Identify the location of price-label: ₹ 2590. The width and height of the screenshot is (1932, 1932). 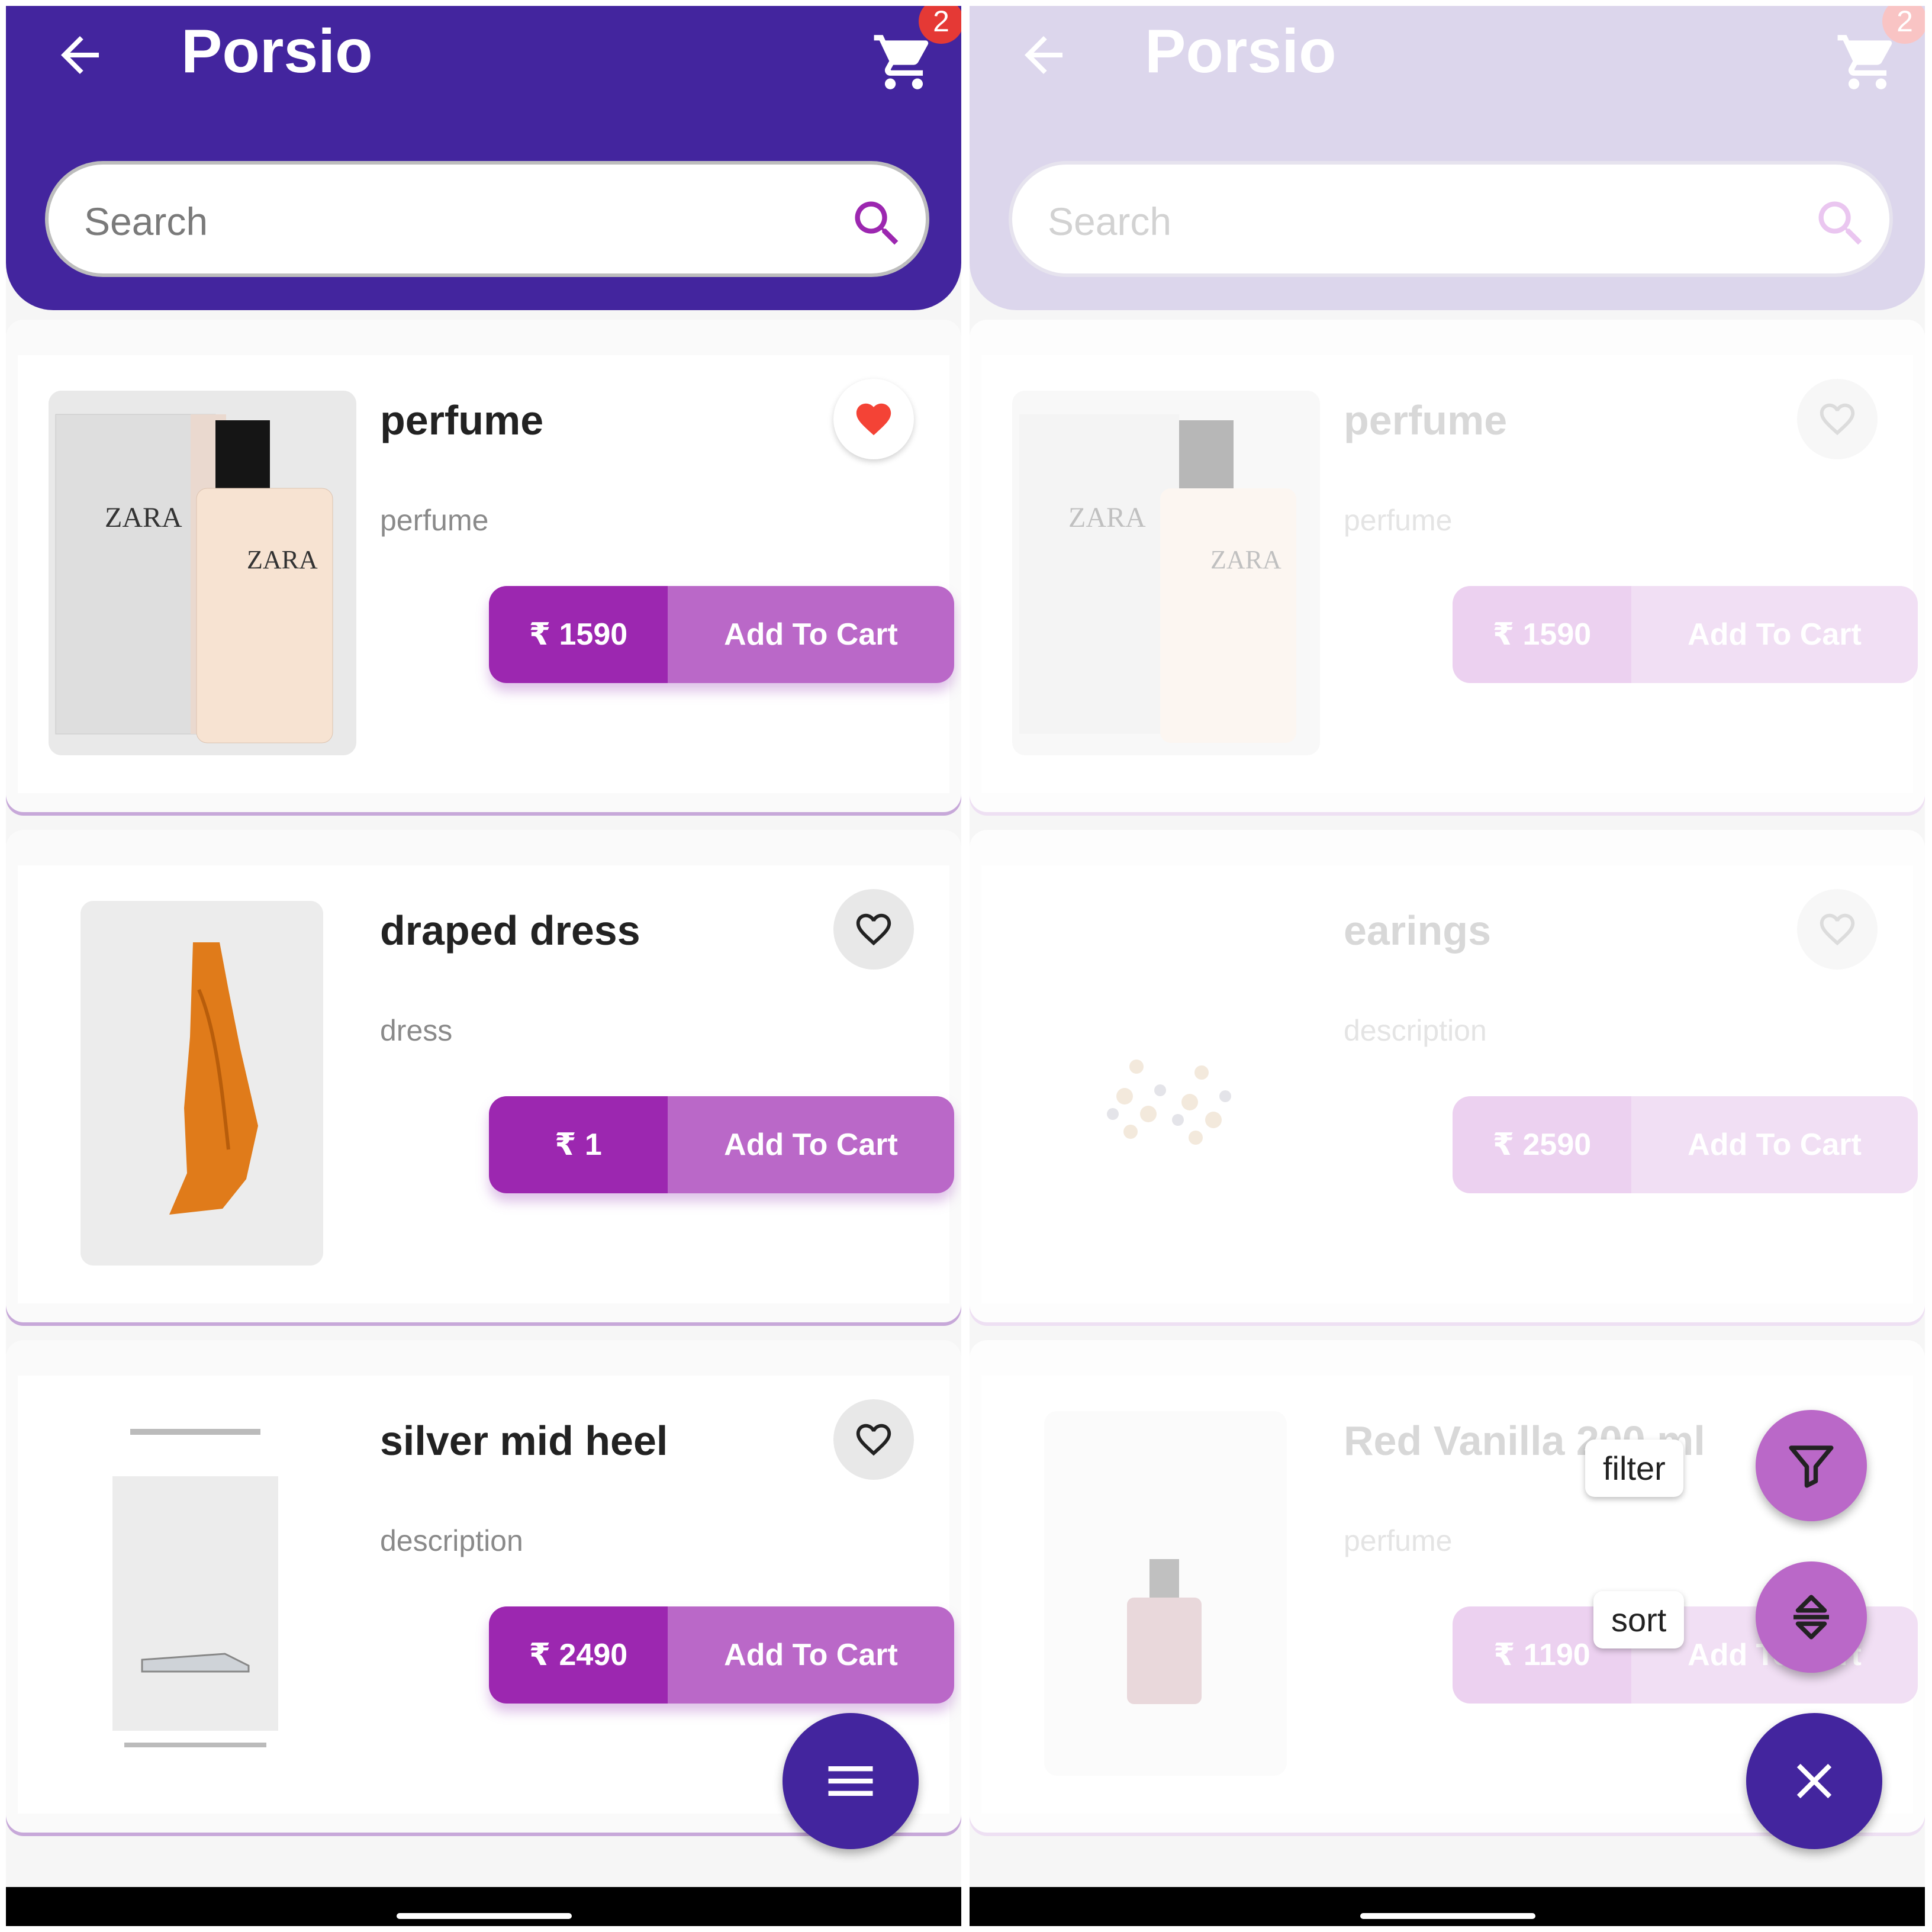
(1542, 1144).